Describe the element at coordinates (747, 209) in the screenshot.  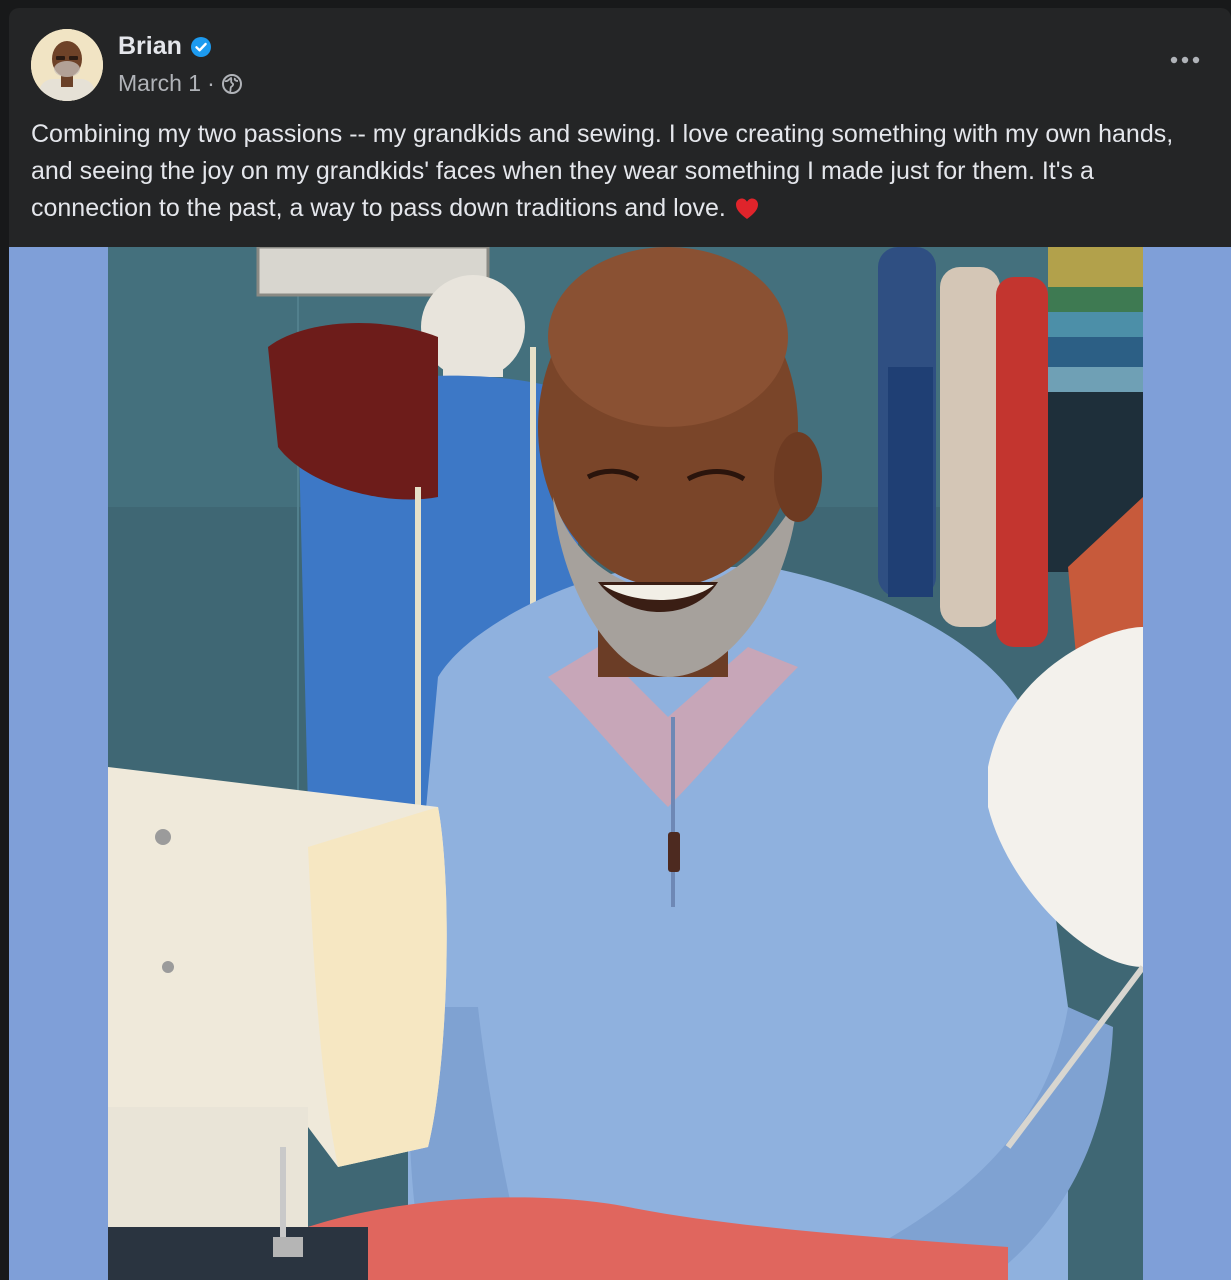
I see `red-heart-icon` at that location.